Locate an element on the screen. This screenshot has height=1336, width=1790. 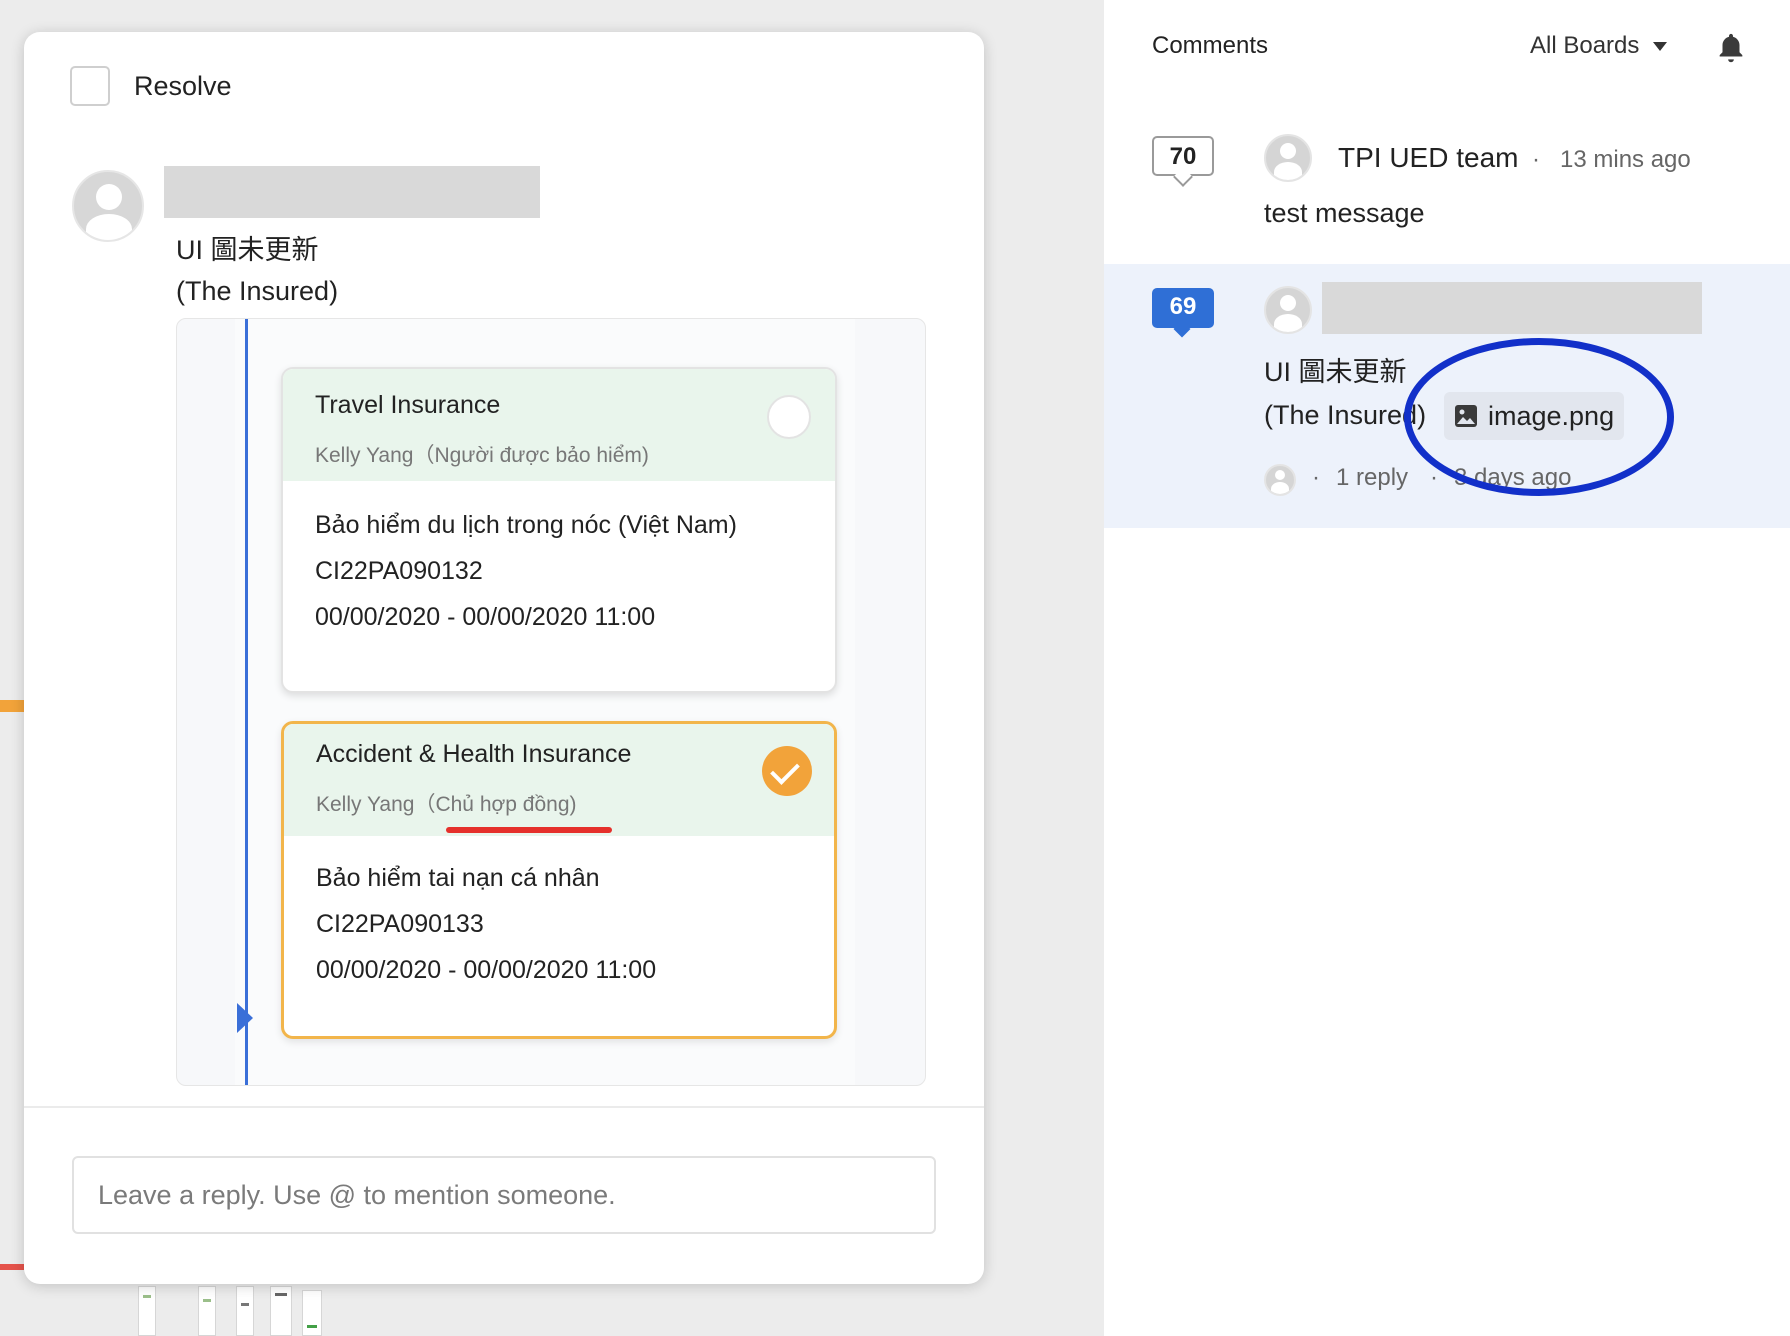
comment-time: 13 mins ago is located at coordinates (1625, 159).